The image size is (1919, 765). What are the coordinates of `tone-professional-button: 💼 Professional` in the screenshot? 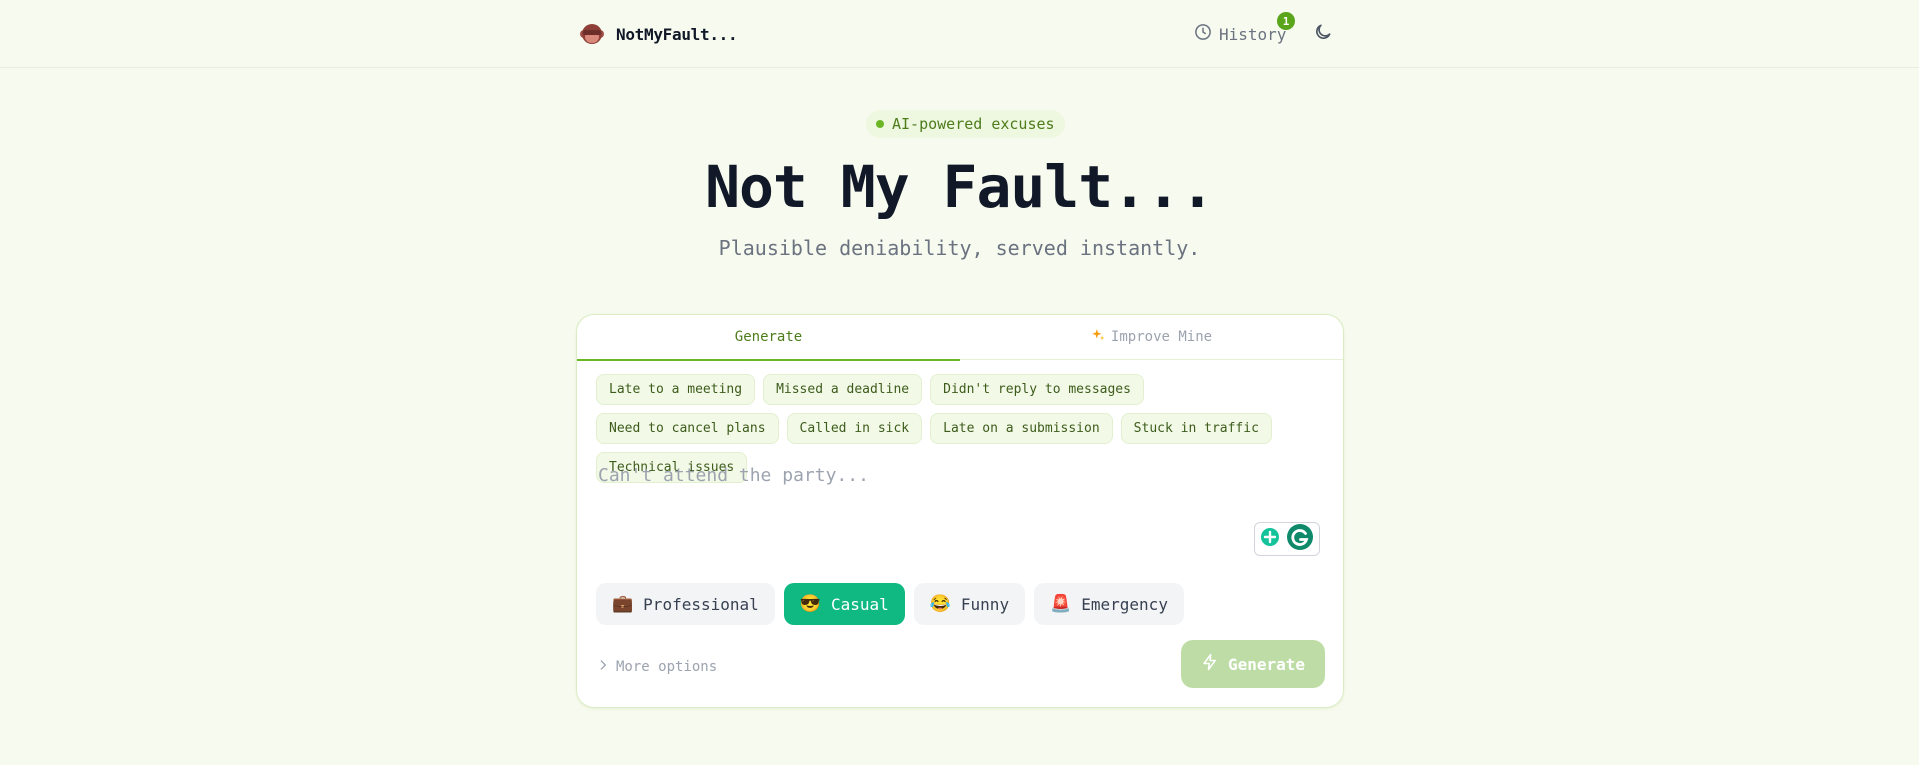 It's located at (685, 604).